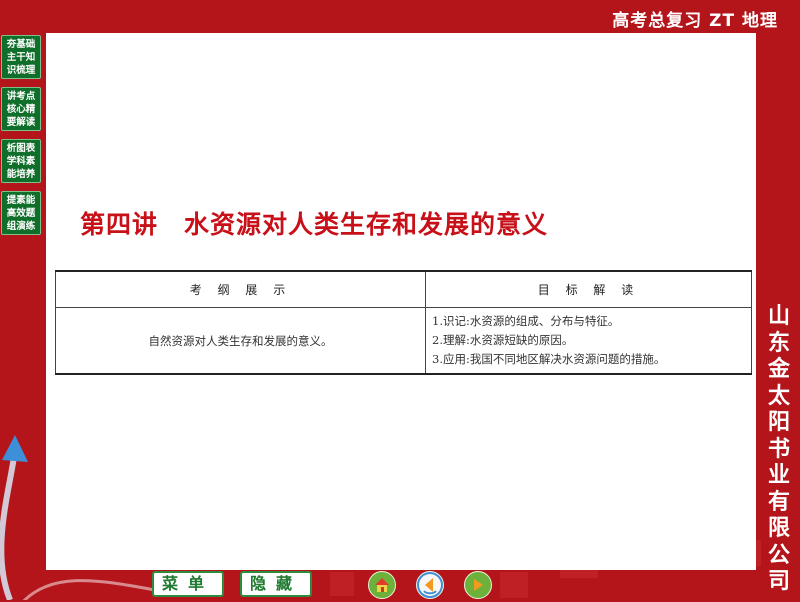 Image resolution: width=800 pixels, height=602 pixels. I want to click on publisher-char: 司, so click(778, 581).